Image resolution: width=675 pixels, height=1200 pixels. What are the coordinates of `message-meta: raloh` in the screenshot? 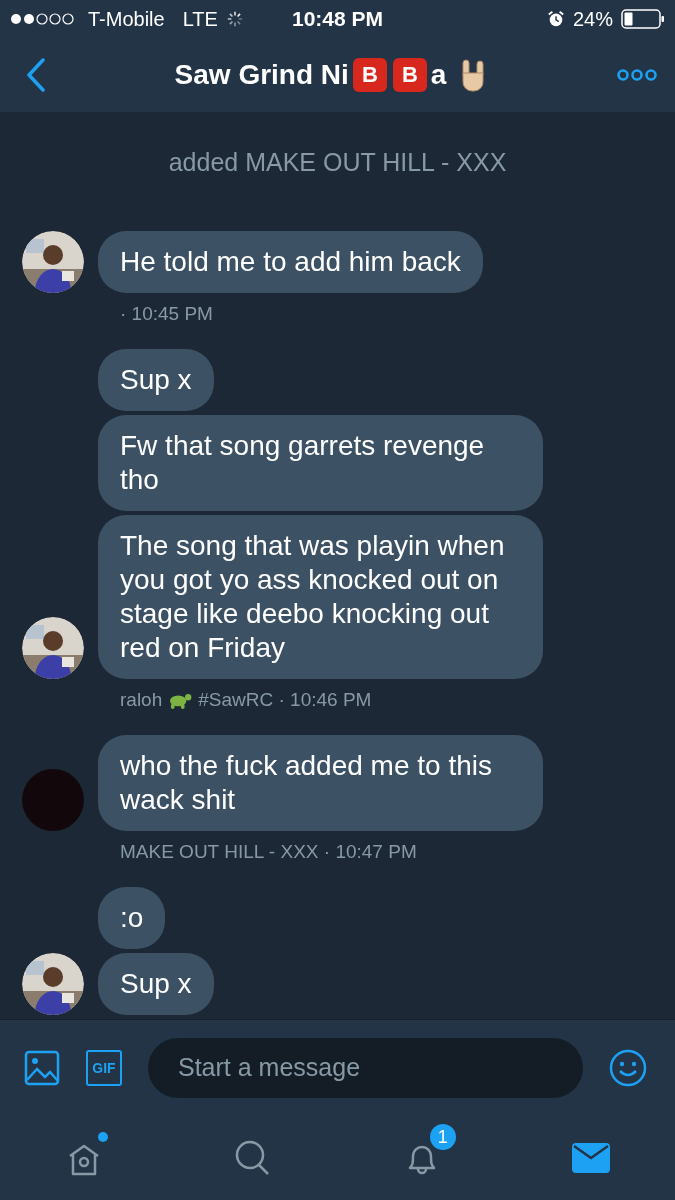 It's located at (141, 700).